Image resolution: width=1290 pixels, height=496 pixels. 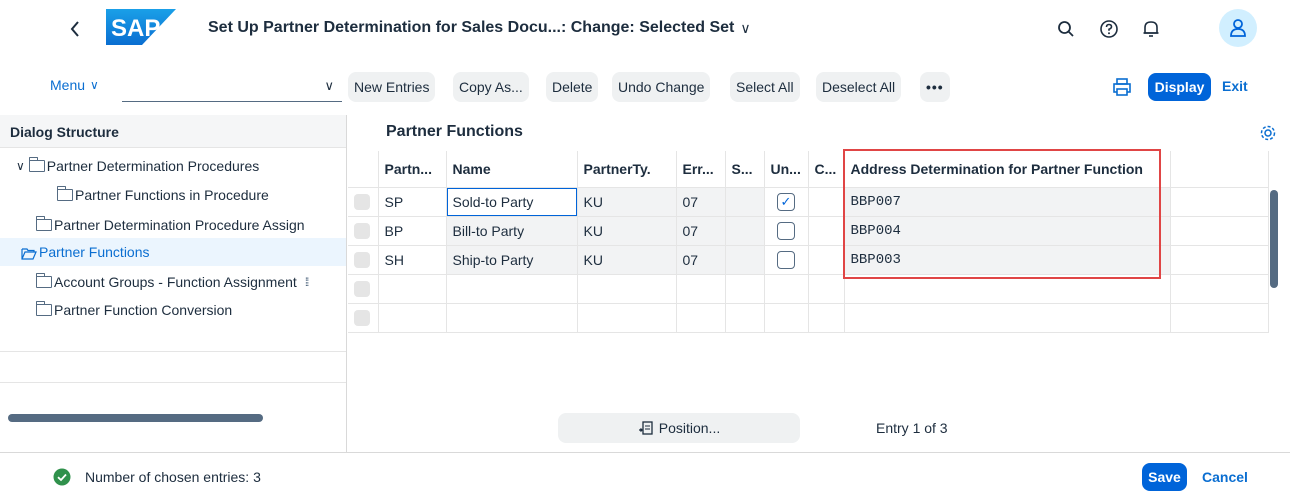 What do you see at coordinates (29, 253) in the screenshot?
I see `folder-open-icon` at bounding box center [29, 253].